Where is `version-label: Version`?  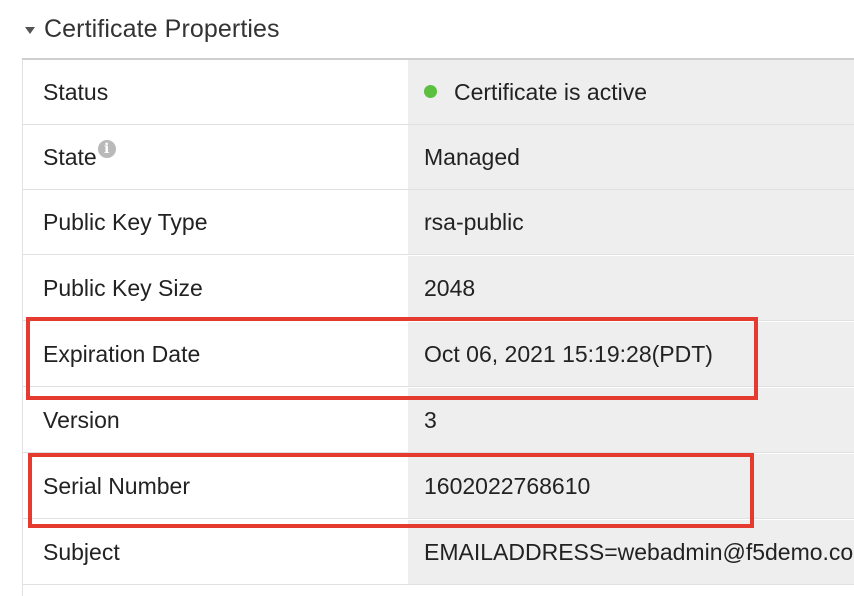 version-label: Version is located at coordinates (81, 420).